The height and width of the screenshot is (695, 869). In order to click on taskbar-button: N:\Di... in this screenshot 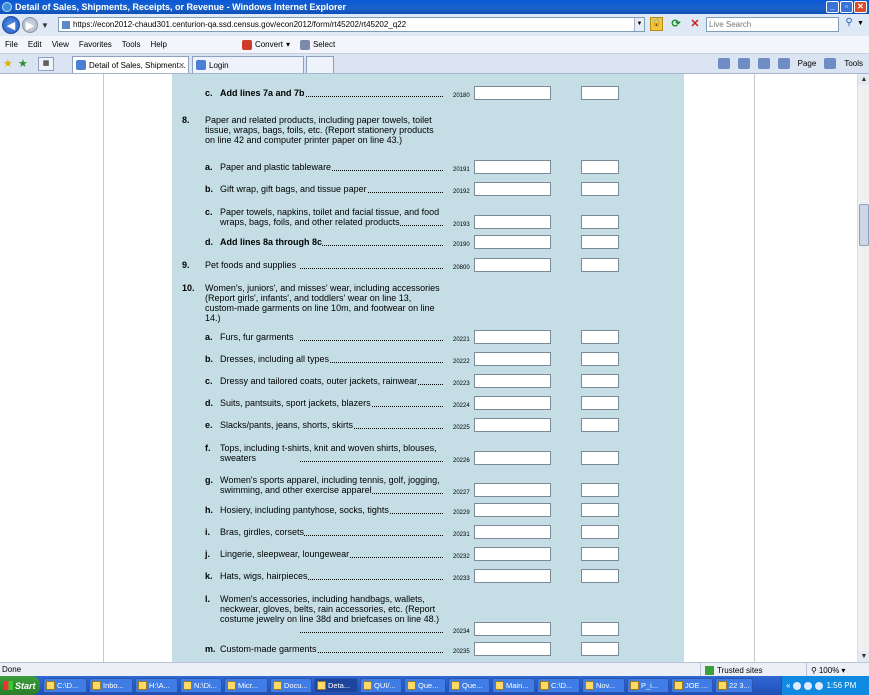, I will do `click(201, 685)`.